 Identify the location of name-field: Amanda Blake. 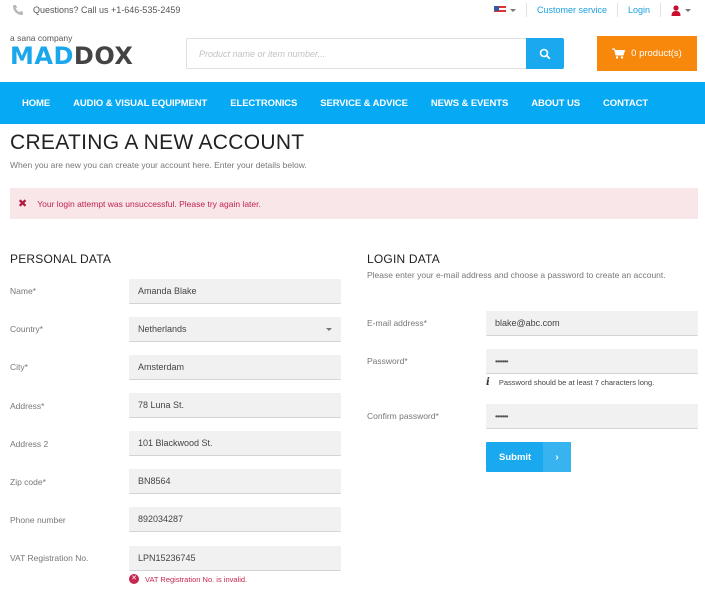
(235, 291).